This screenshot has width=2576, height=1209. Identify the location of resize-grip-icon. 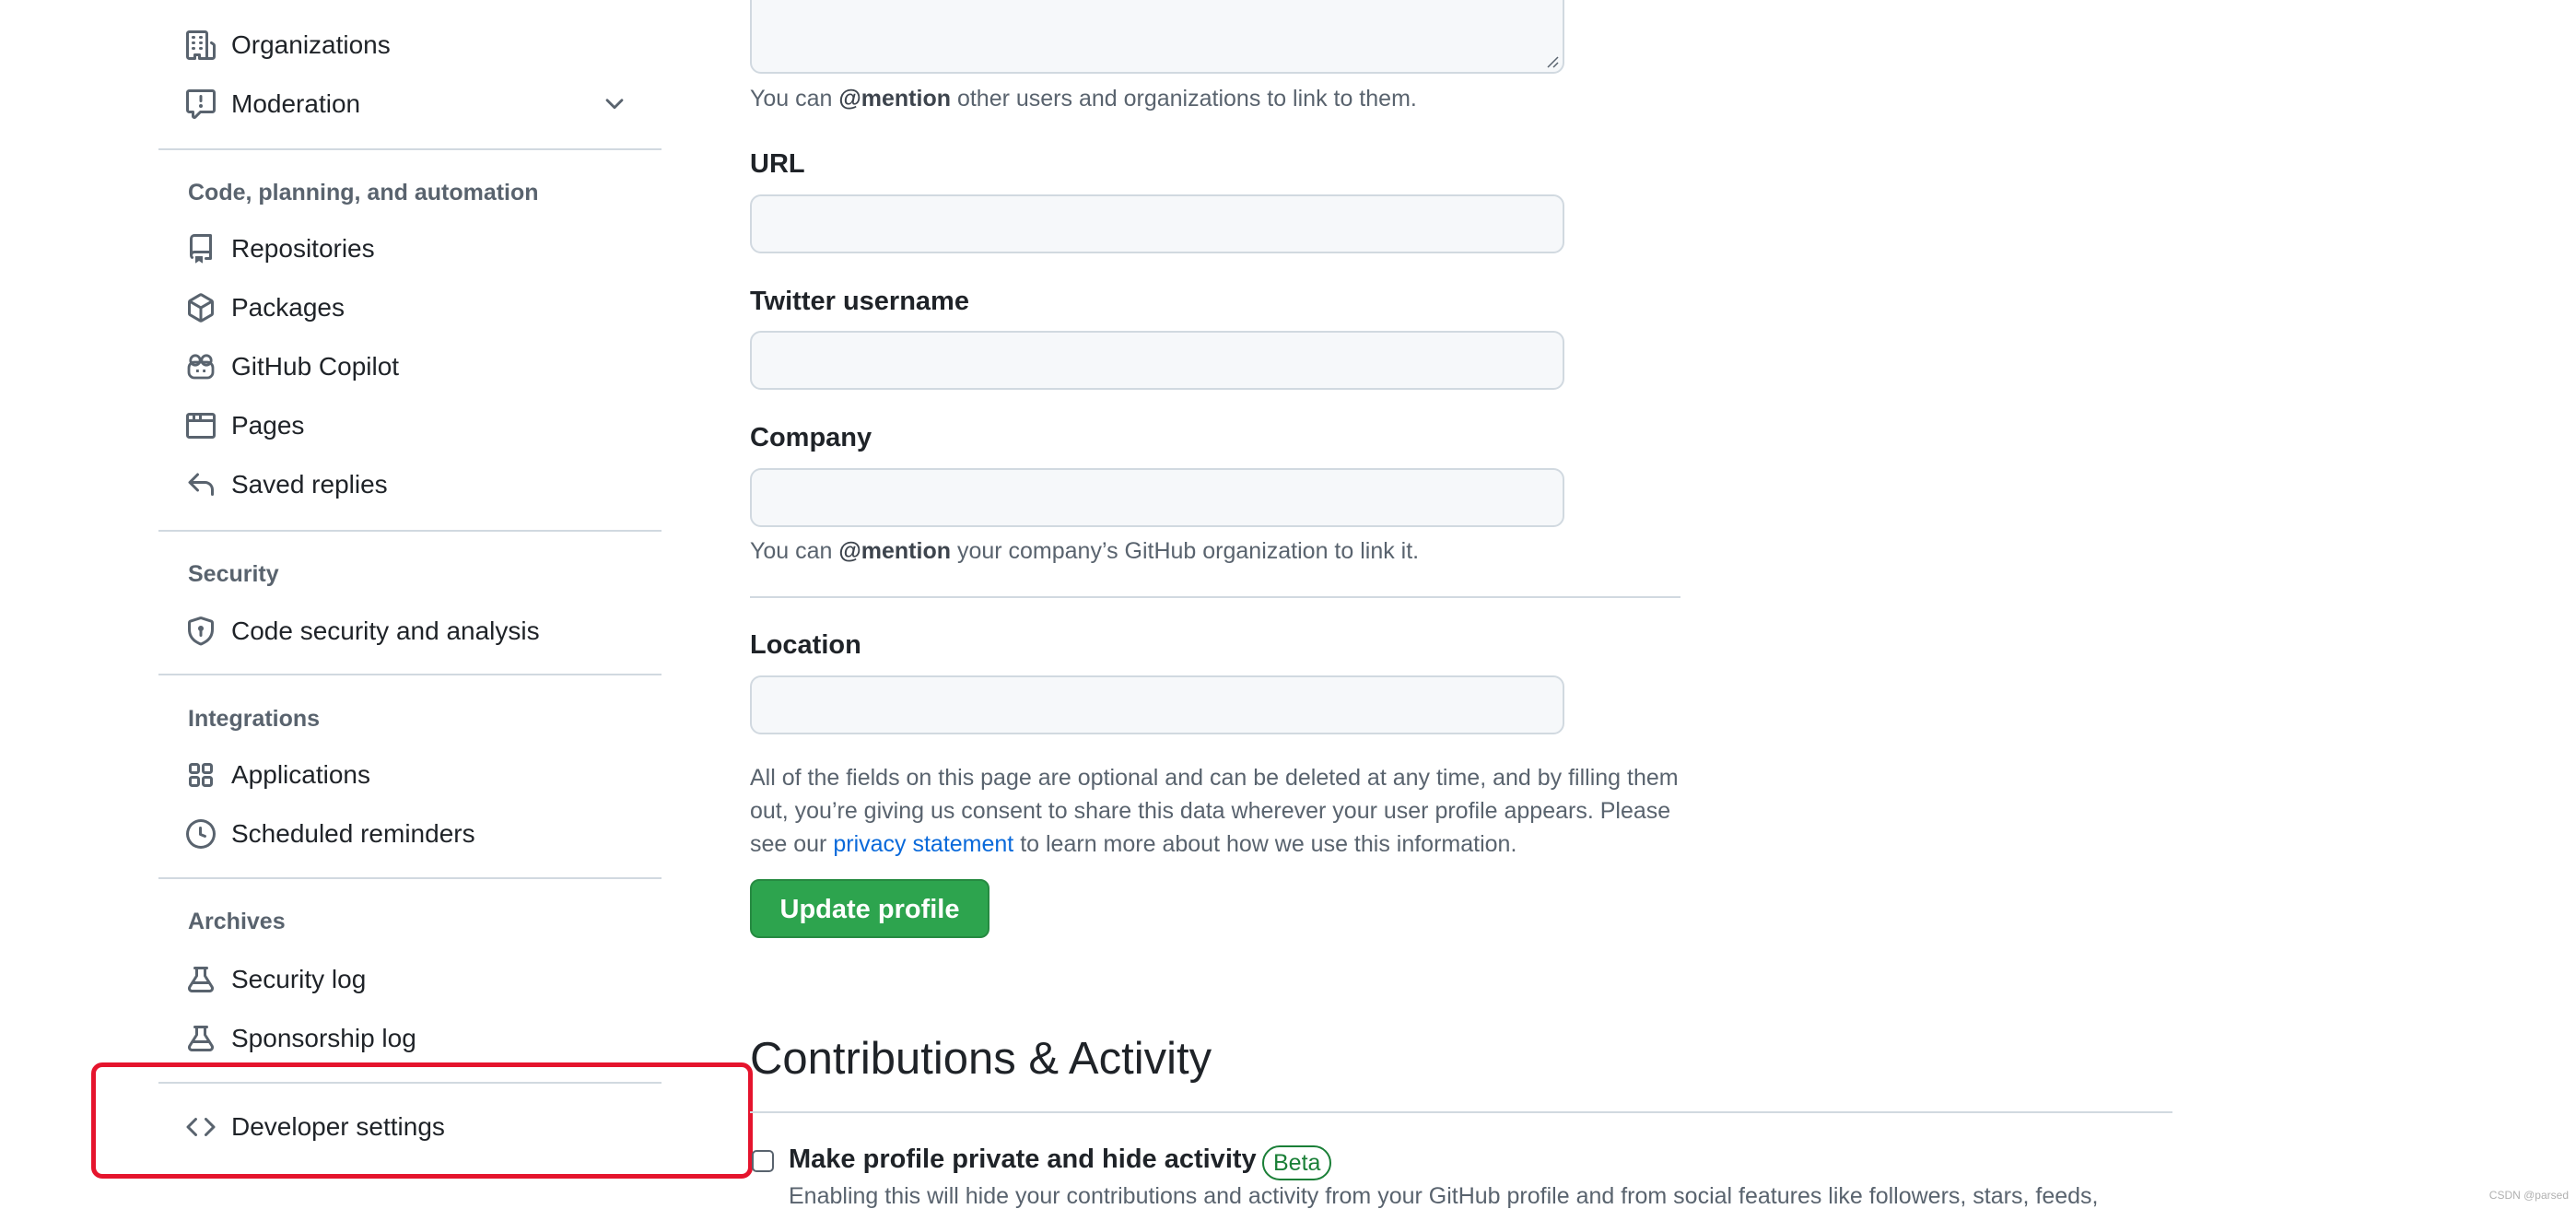
(1551, 60).